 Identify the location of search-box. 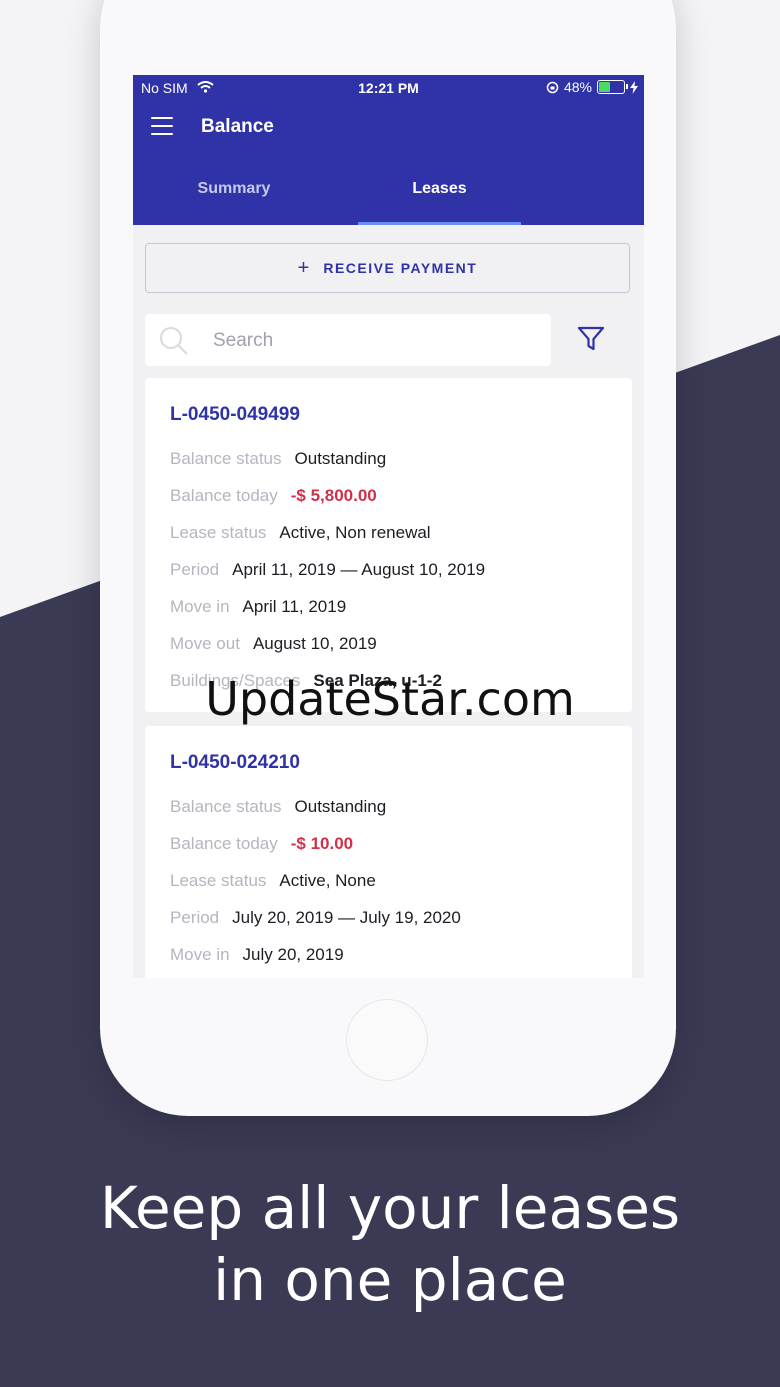
(348, 340).